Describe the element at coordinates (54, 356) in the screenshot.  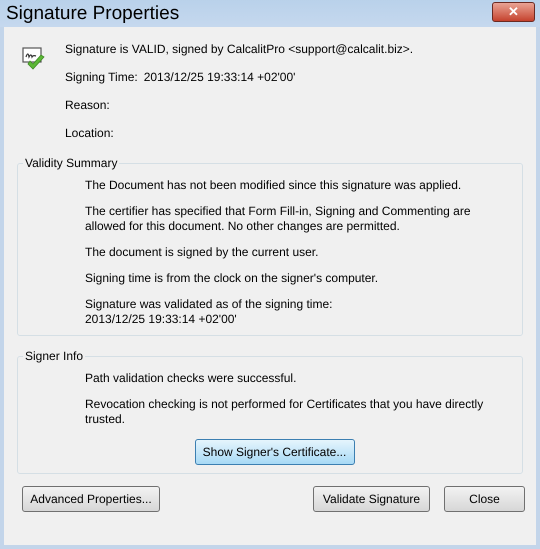
I see `group-title: Signer Info` at that location.